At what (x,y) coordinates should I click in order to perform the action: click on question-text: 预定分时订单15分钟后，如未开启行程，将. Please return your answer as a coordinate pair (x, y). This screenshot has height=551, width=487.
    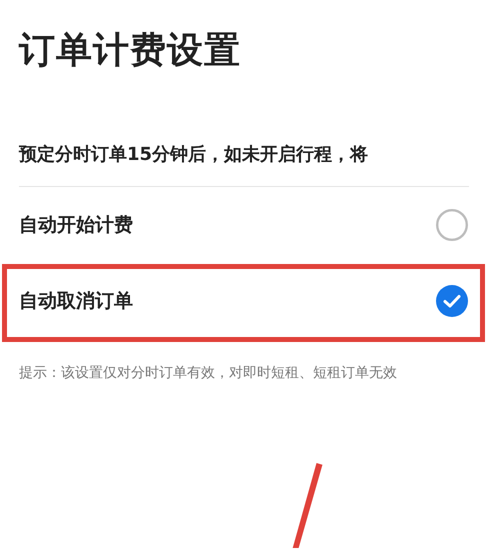
    Looking at the image, I should click on (194, 155).